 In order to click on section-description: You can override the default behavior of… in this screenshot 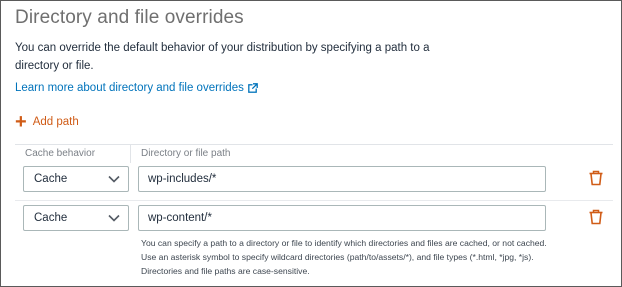, I will do `click(222, 57)`.